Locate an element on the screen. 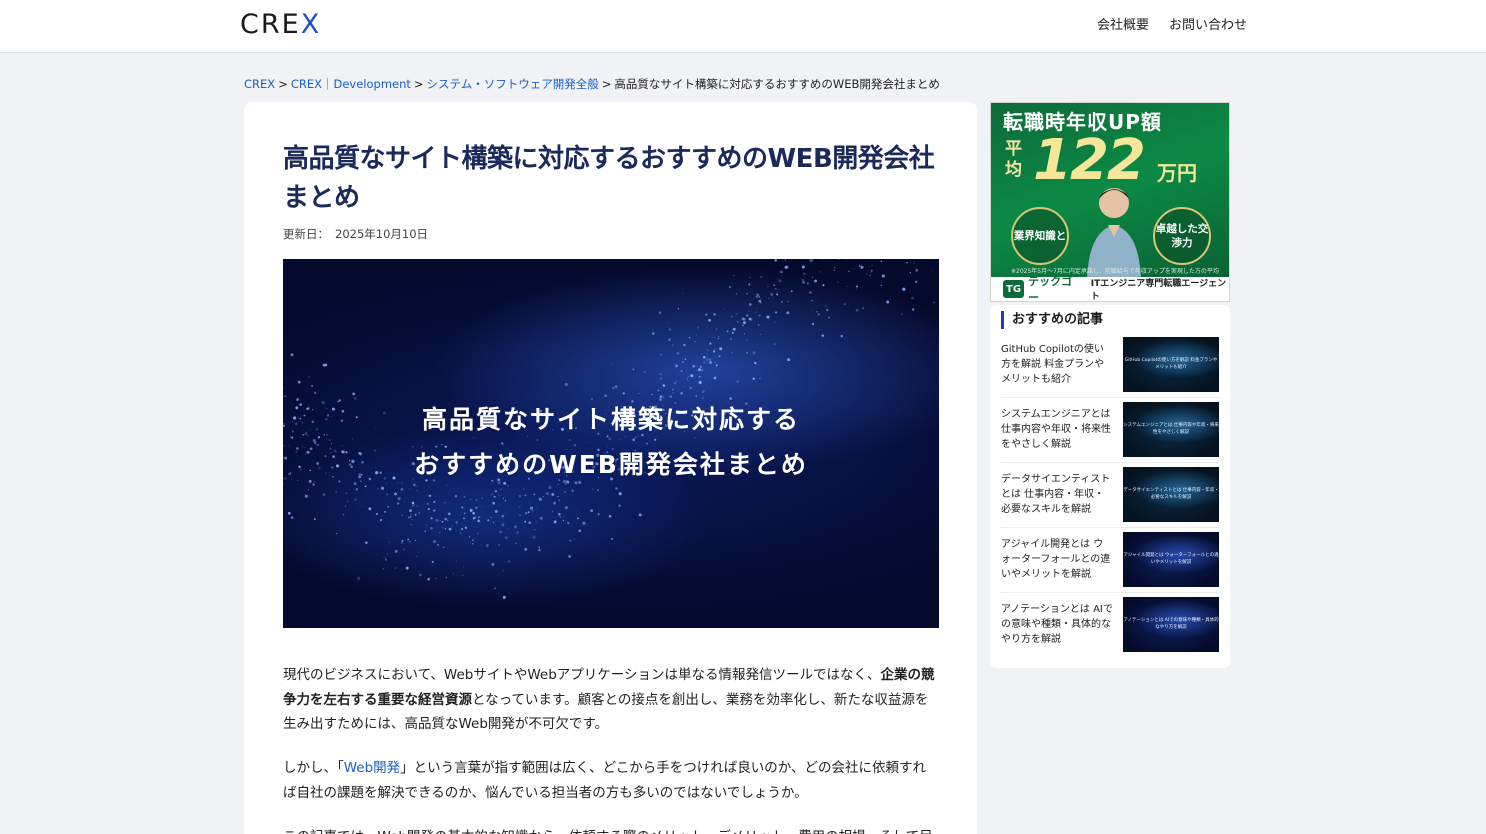 This screenshot has width=1486, height=834. recommended-item-thumbnail: データサイエンティストとは 仕事内容・年収・必要なスキルを解説 is located at coordinates (1171, 494).